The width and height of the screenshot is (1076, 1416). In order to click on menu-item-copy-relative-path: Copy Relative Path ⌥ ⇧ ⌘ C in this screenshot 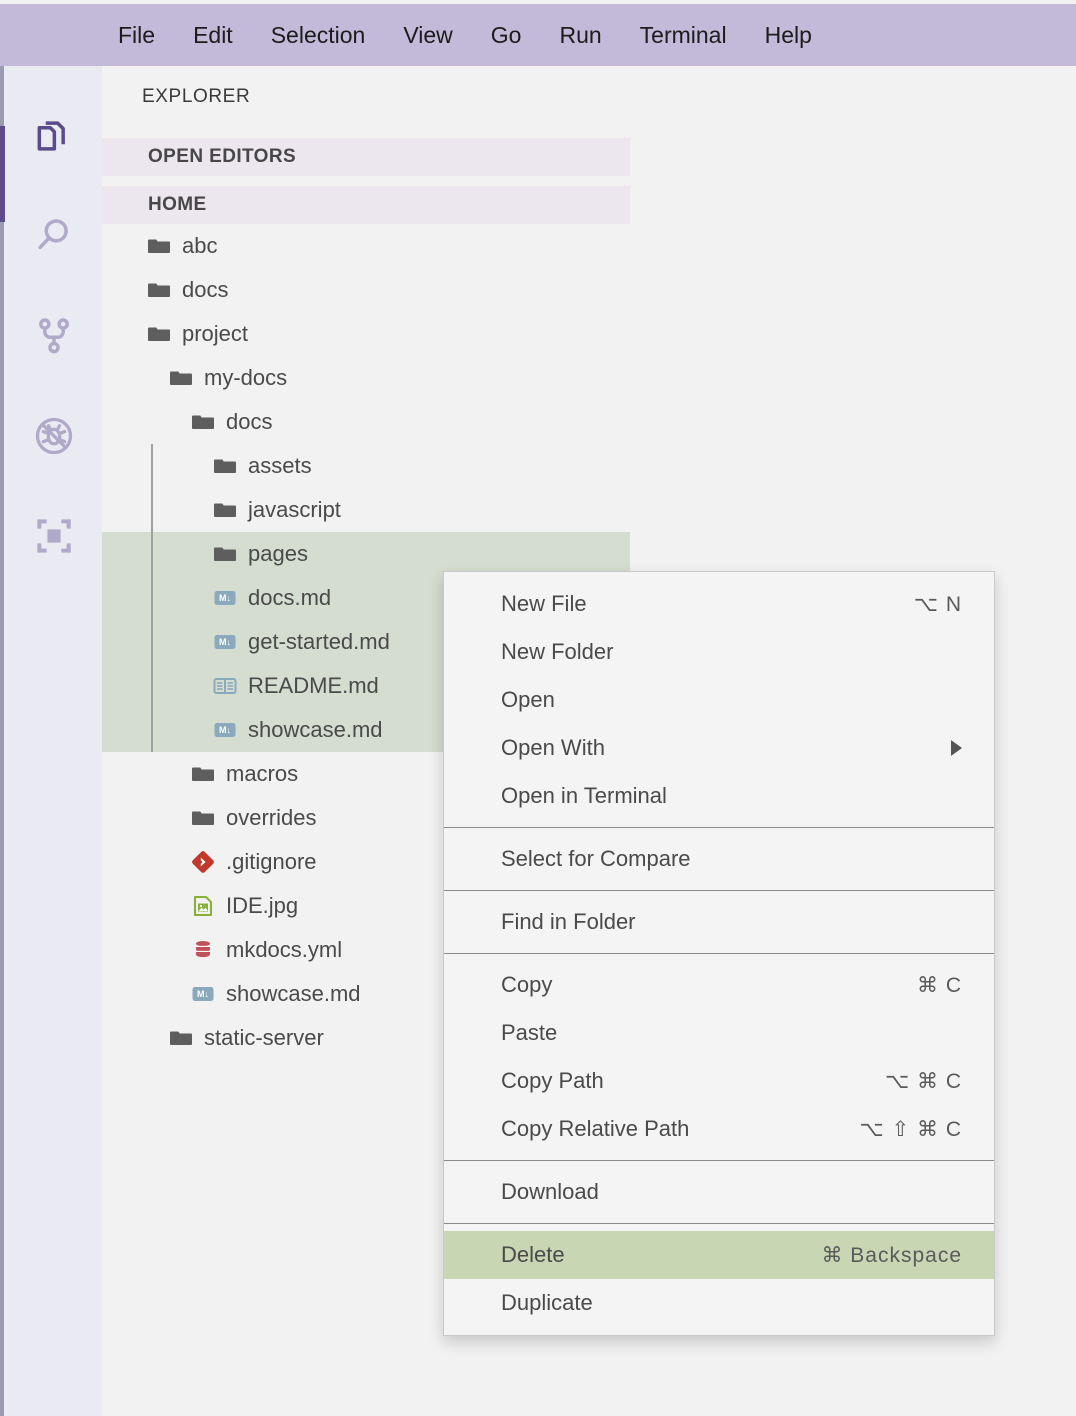, I will do `click(719, 1129)`.